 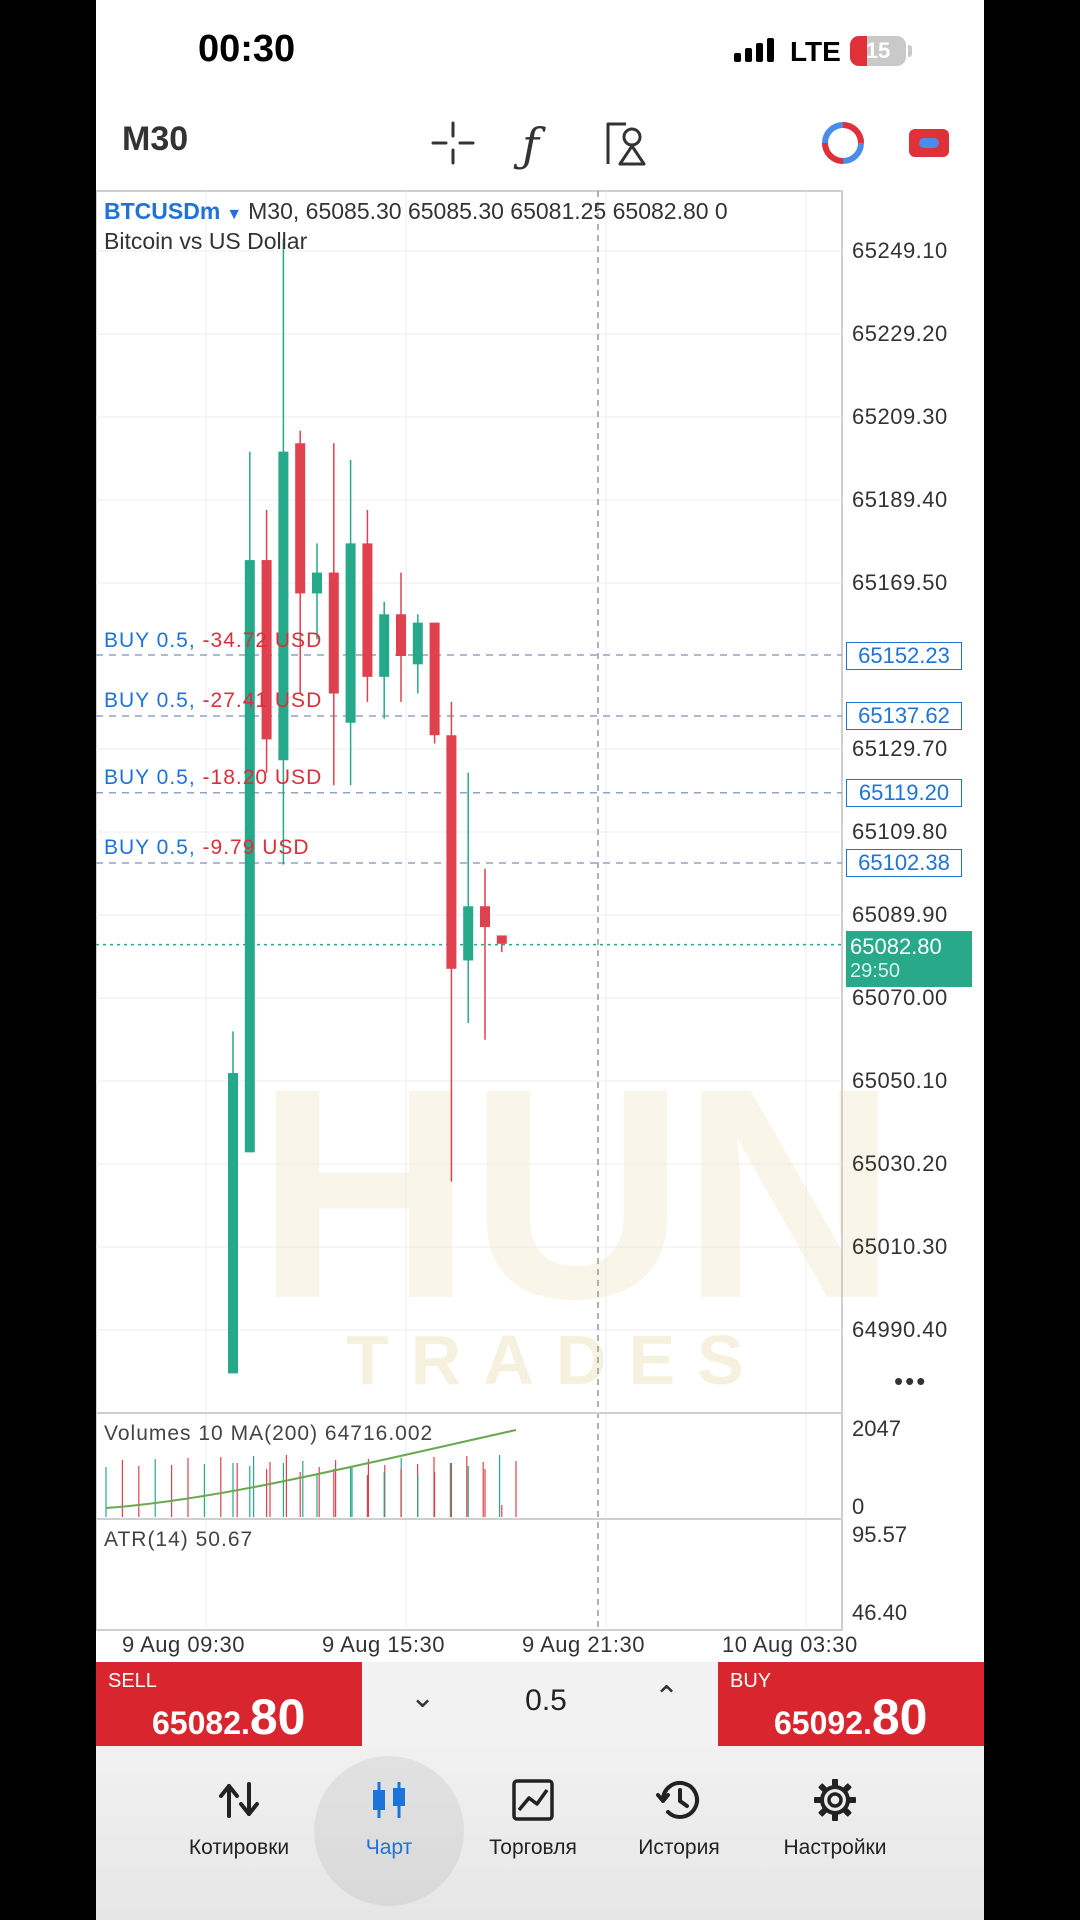 I want to click on price-tick: 65109.80, so click(x=900, y=831).